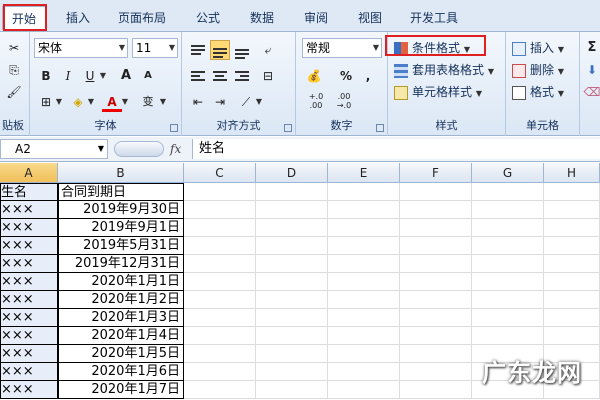  Describe the element at coordinates (220, 76) in the screenshot. I see `align-center-icon` at that location.